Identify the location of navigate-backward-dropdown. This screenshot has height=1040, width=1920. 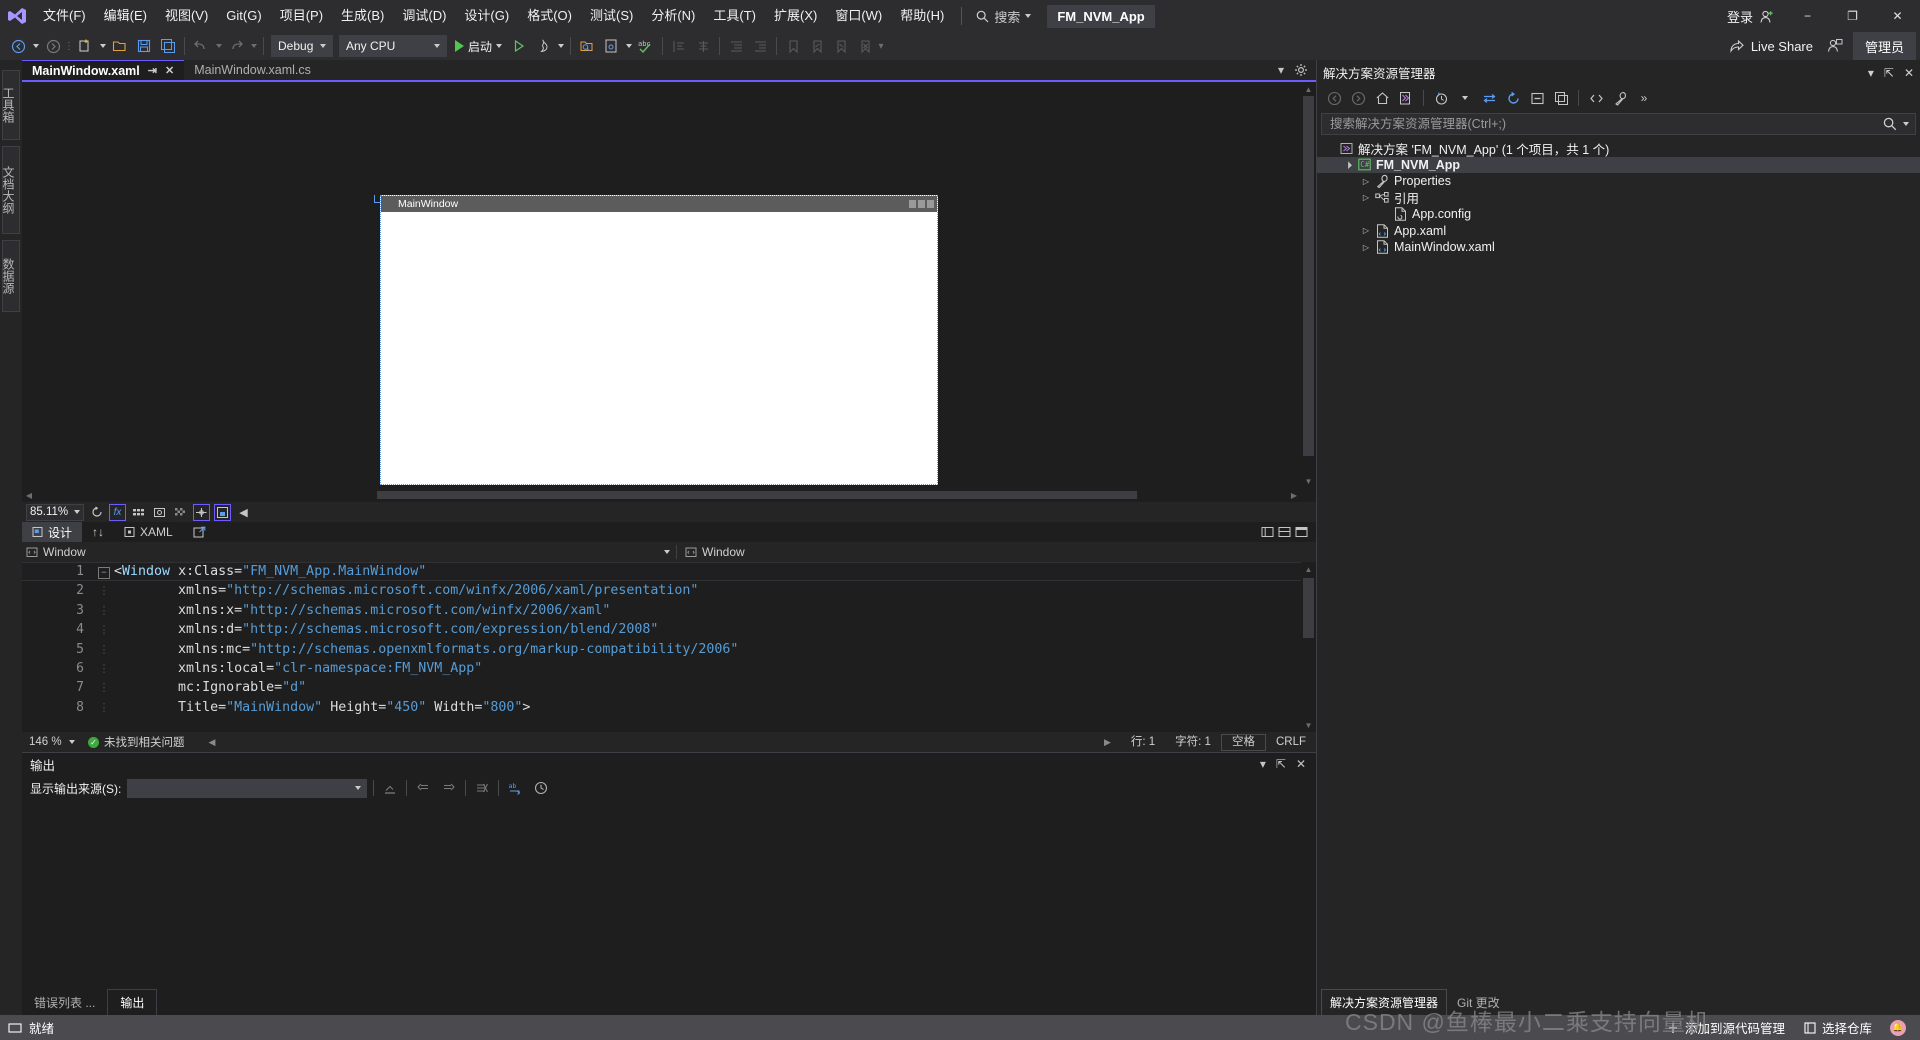
(35, 46).